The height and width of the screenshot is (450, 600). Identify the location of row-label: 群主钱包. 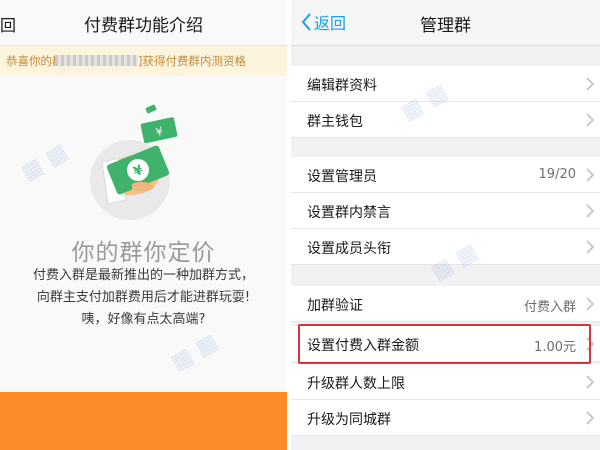
(335, 122).